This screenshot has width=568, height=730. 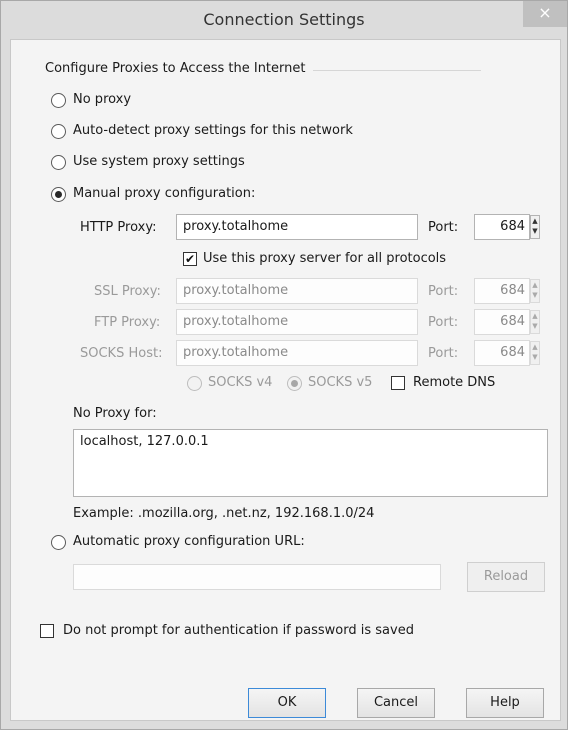 I want to click on no-proxy-radio, so click(x=58, y=100).